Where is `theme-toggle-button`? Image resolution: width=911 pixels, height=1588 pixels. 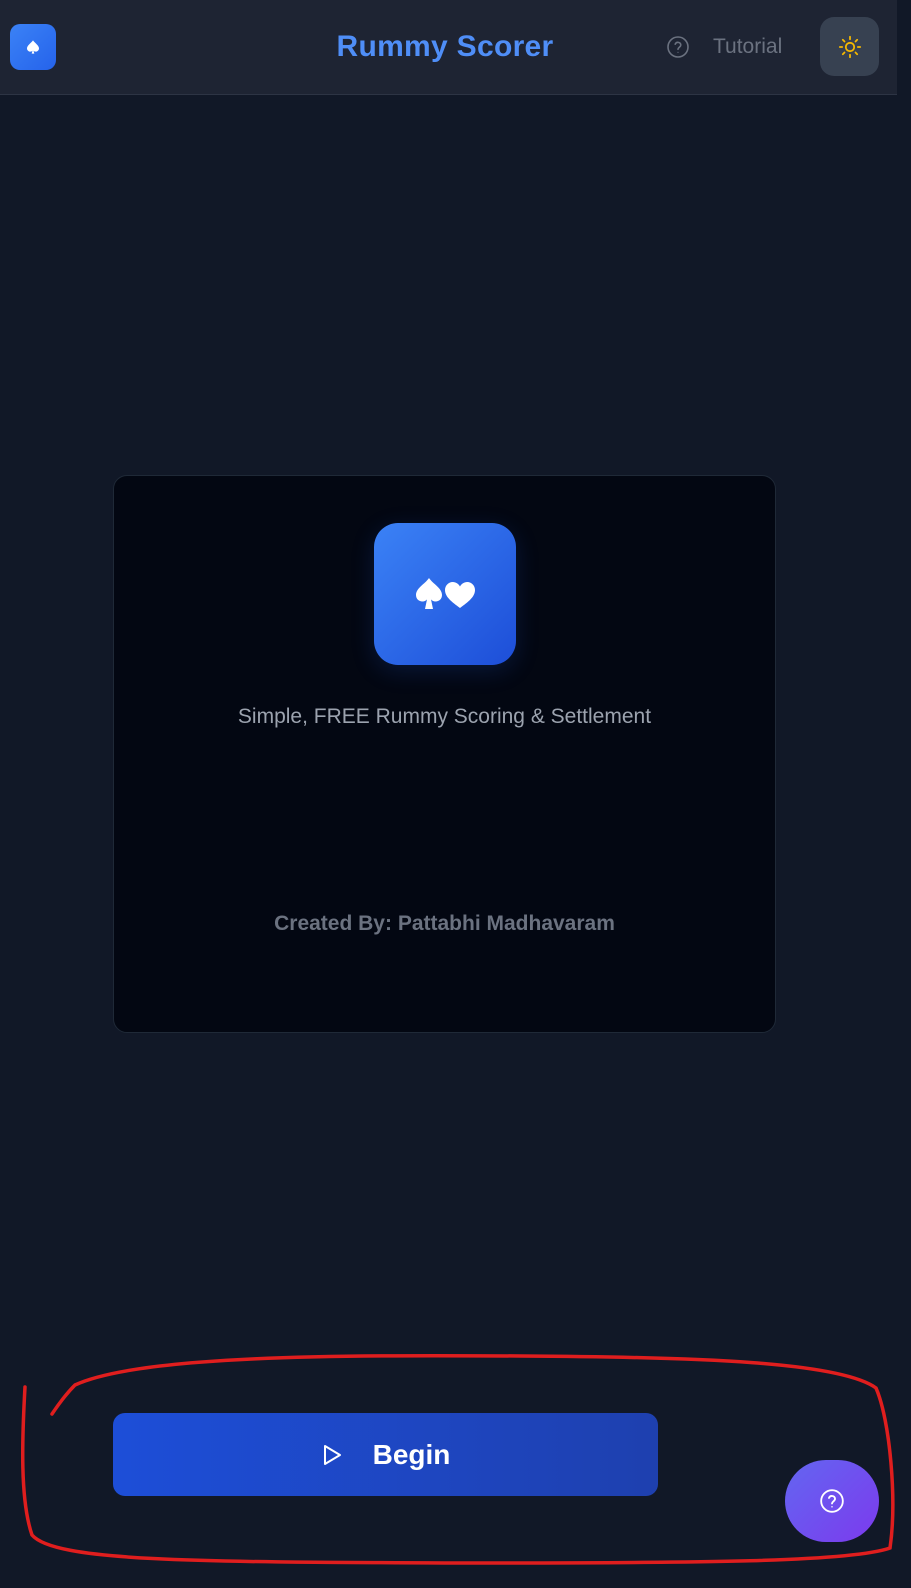 theme-toggle-button is located at coordinates (849, 46).